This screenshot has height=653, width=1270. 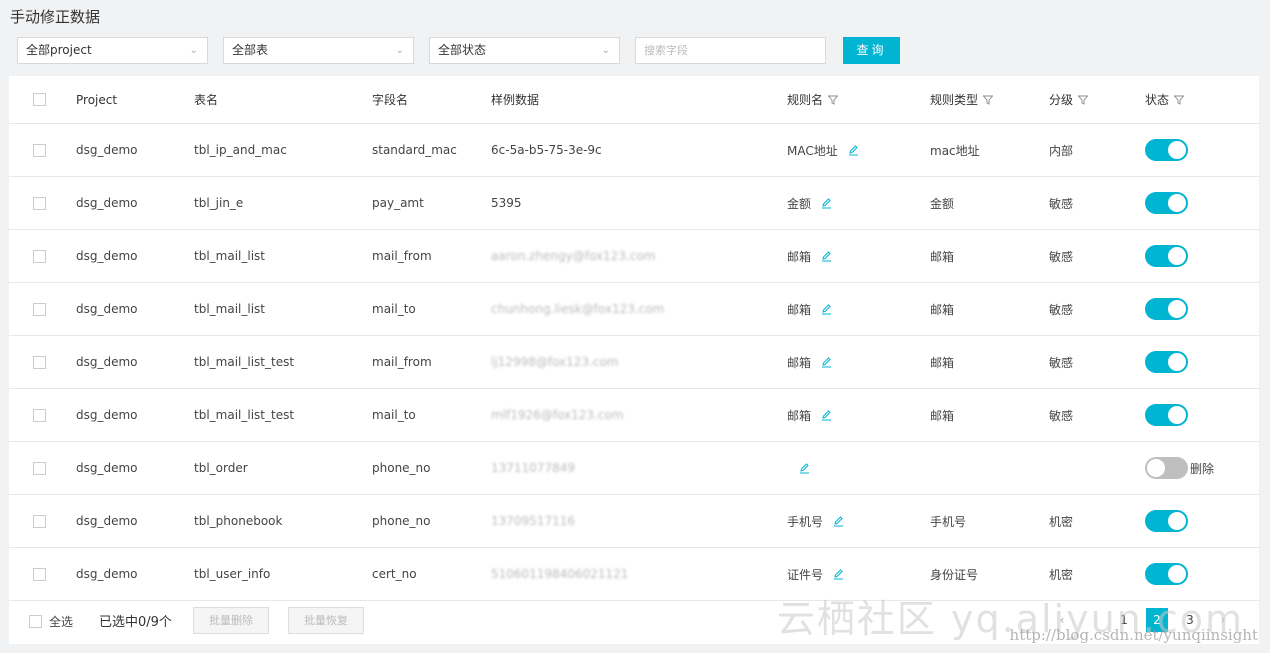 I want to click on header-rule-name-cell: 规则名, so click(x=813, y=99).